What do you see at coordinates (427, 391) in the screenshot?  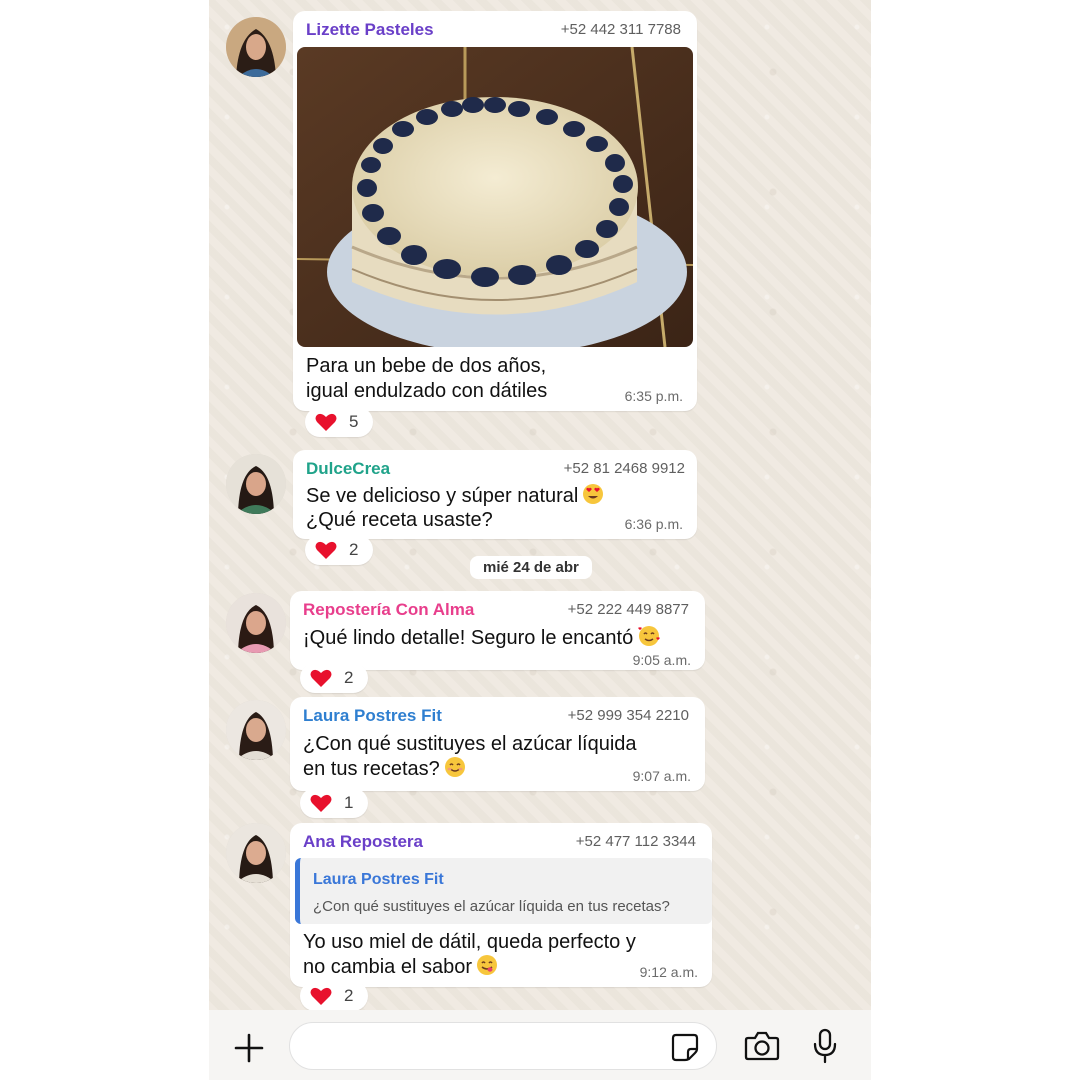 I see `message-text: igual endulzado con dátiles` at bounding box center [427, 391].